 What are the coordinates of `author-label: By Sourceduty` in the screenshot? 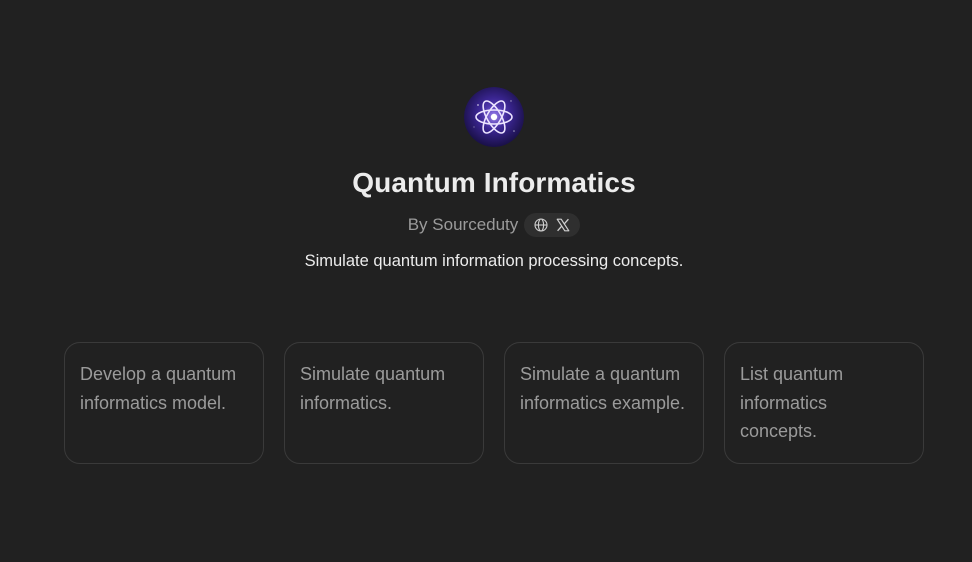 It's located at (463, 224).